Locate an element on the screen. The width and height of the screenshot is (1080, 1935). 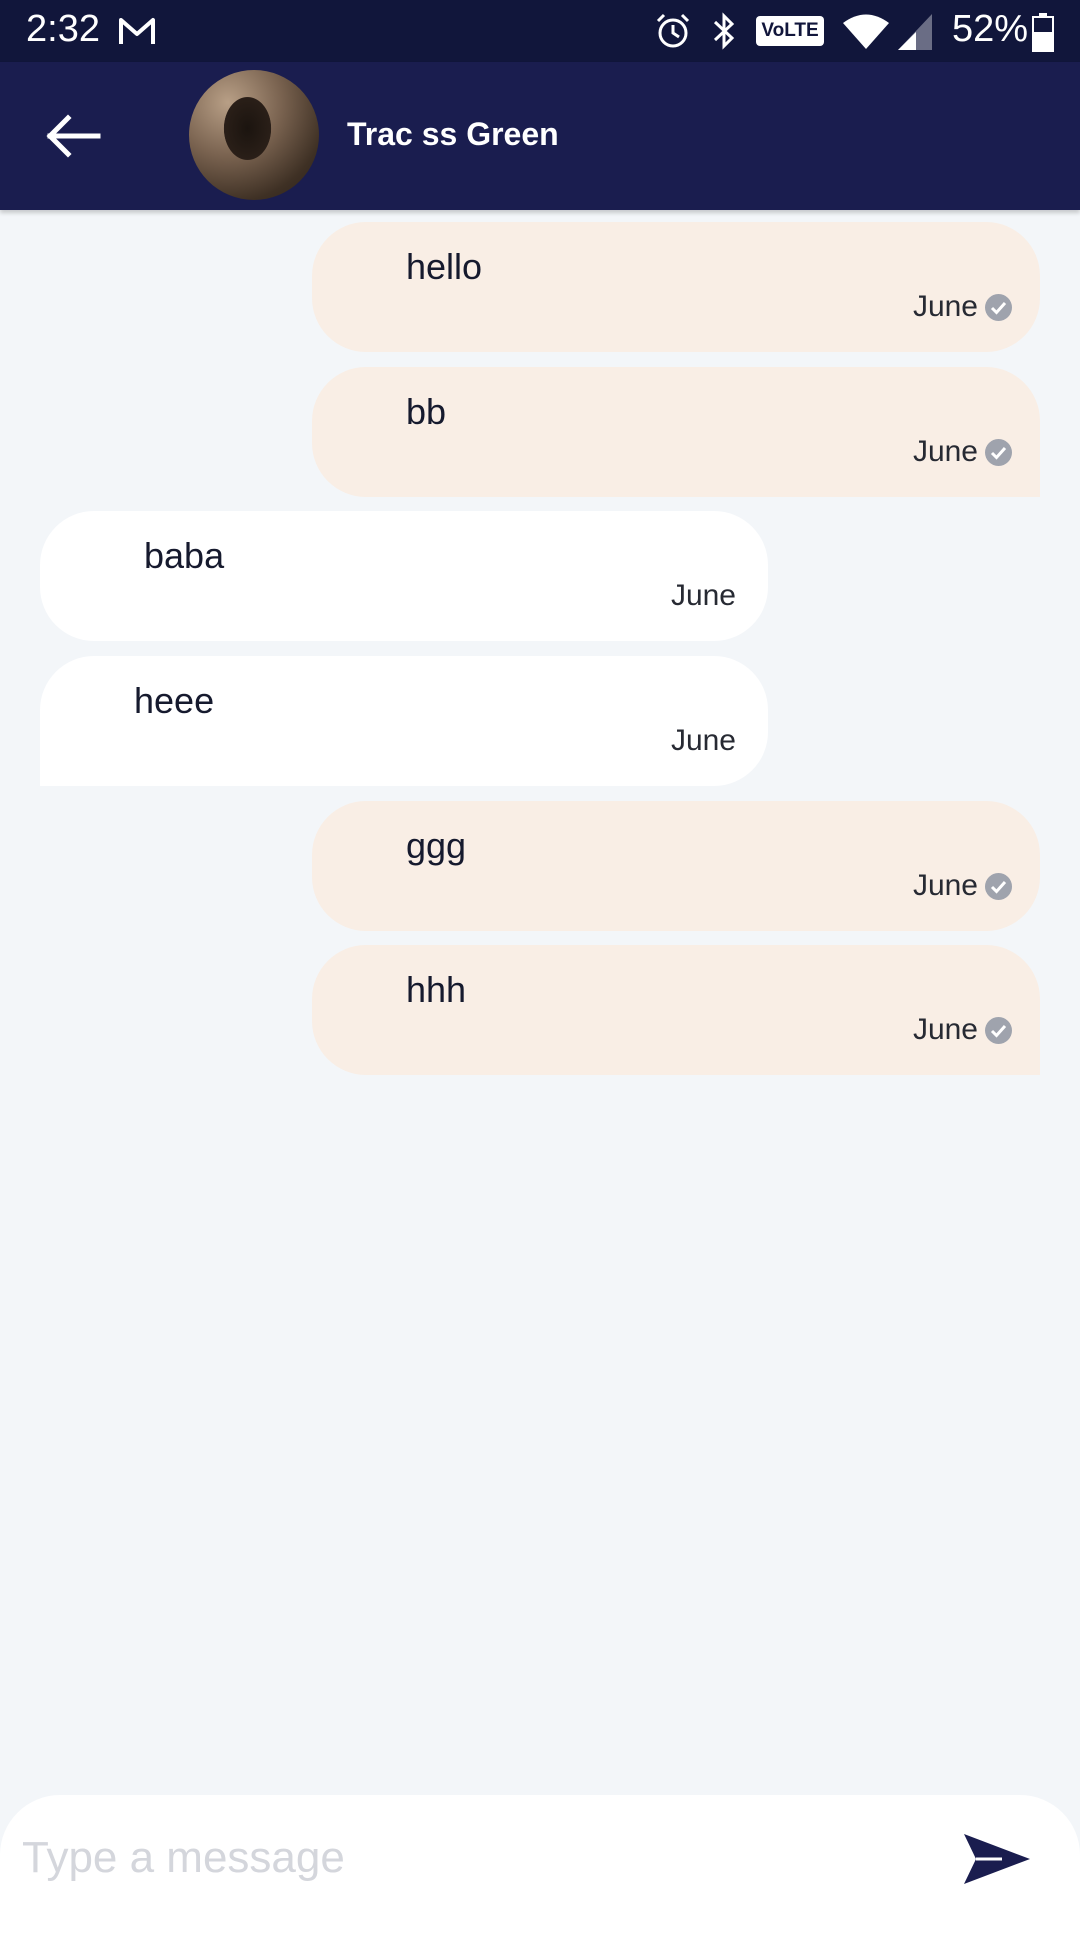
wifi-icon is located at coordinates (866, 34).